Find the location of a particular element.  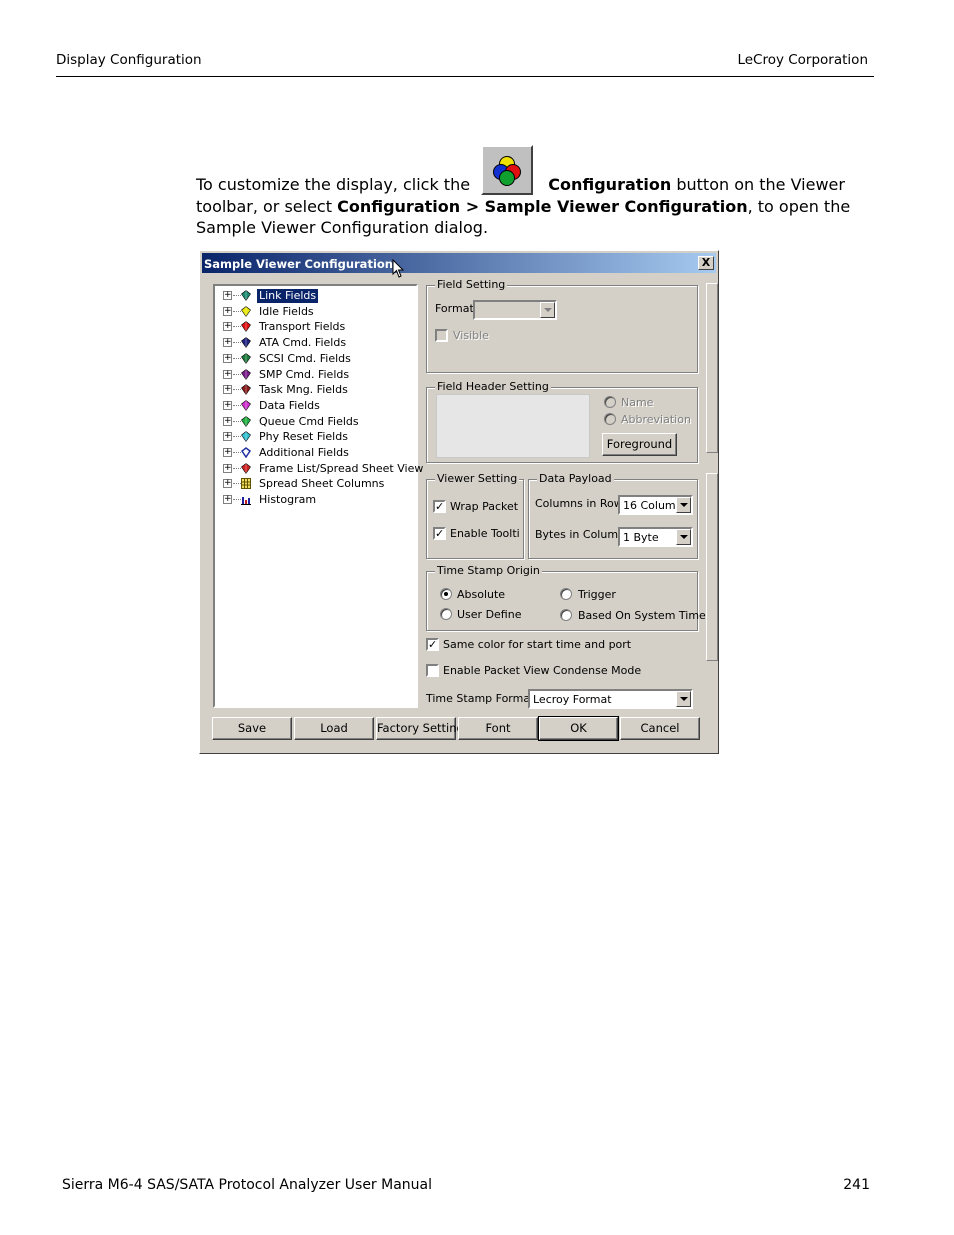

timestamp-format-label: Time Stamp Format is located at coordinates (480, 698).